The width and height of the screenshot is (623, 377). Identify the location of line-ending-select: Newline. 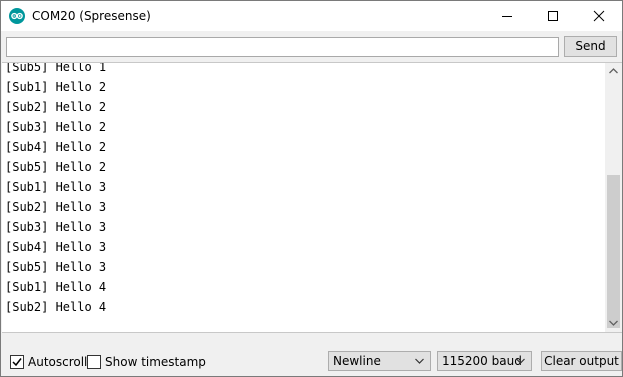
(379, 361).